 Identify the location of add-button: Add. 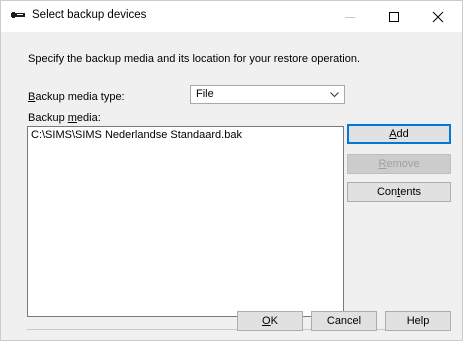
(399, 134).